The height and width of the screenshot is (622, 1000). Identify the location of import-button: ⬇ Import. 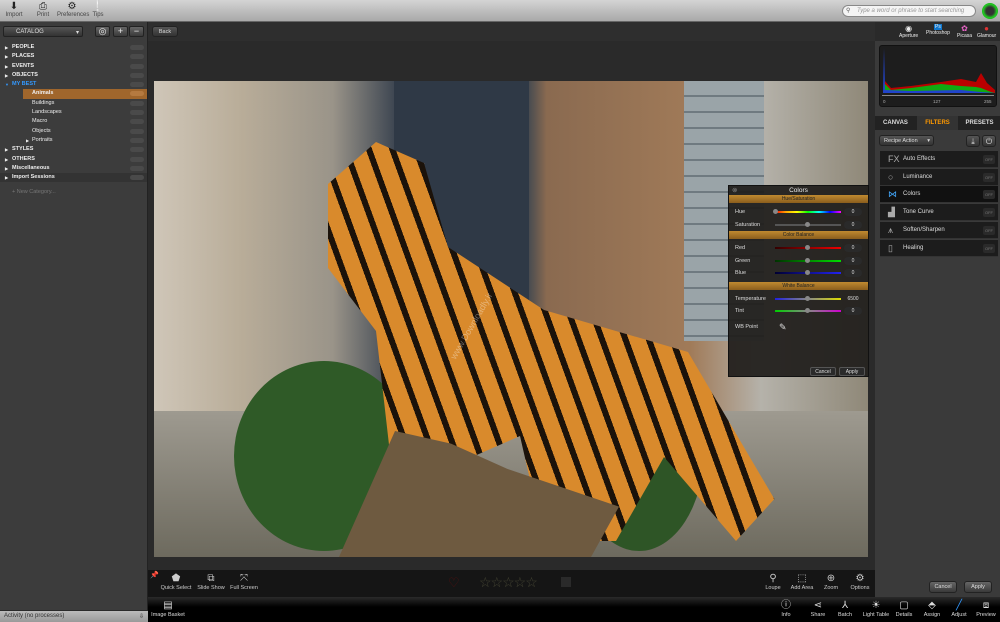
(14, 9).